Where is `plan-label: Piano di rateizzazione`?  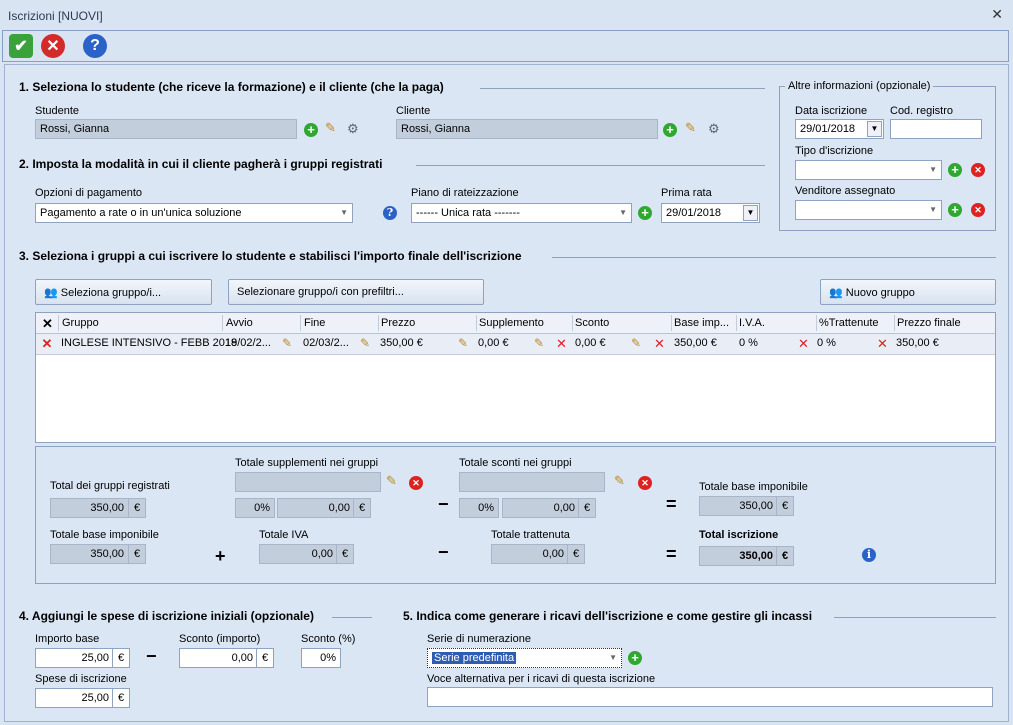 plan-label: Piano di rateizzazione is located at coordinates (465, 193).